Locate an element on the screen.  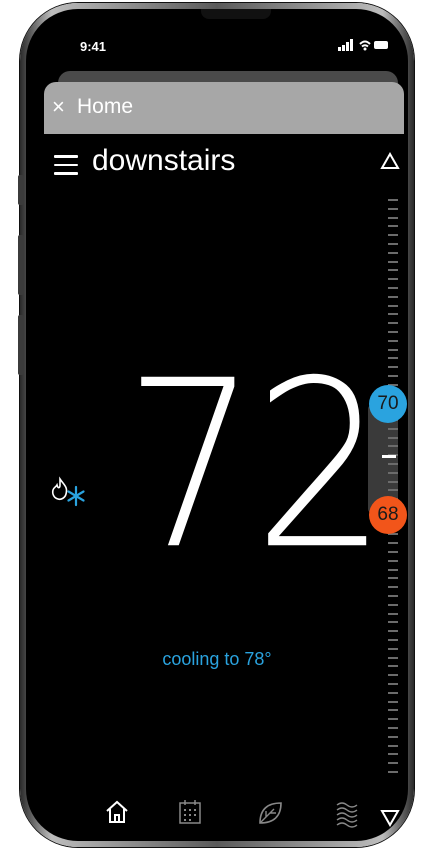
side-button is located at coordinates (21, 190).